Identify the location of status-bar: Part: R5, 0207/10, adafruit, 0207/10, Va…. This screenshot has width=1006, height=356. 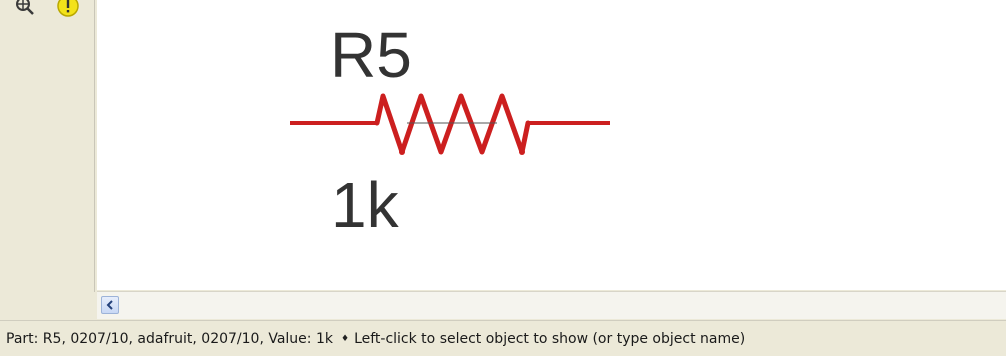
(503, 338).